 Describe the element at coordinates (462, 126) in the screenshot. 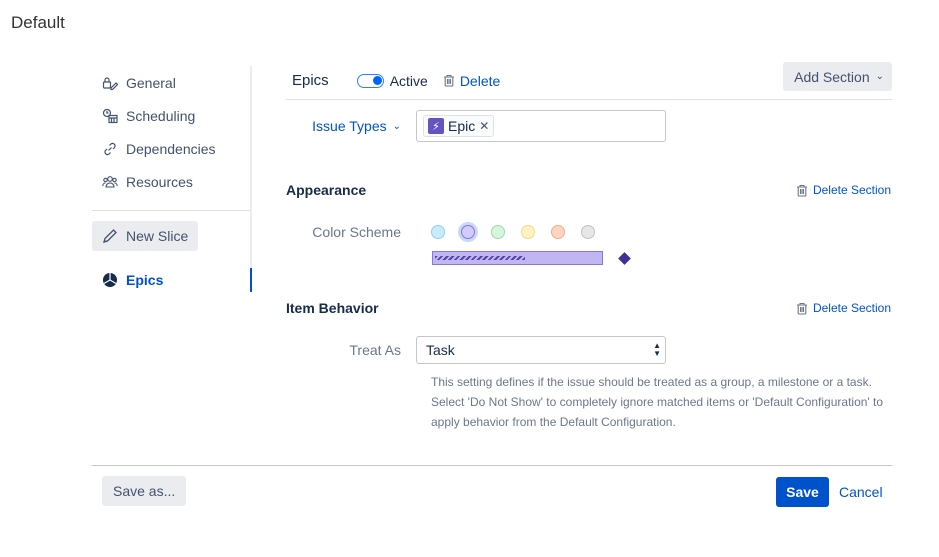

I see `chip-label: Epic` at that location.